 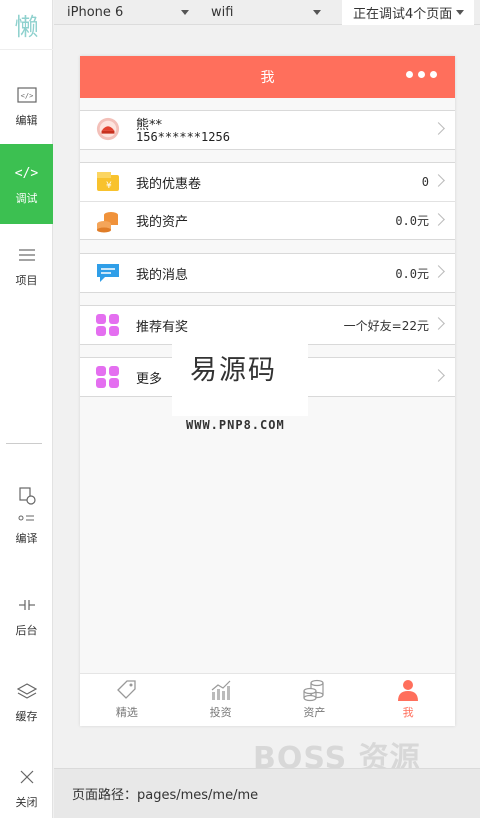 I want to click on list-item-referral: 推荐有奖 一个好友=22元, so click(x=267, y=325).